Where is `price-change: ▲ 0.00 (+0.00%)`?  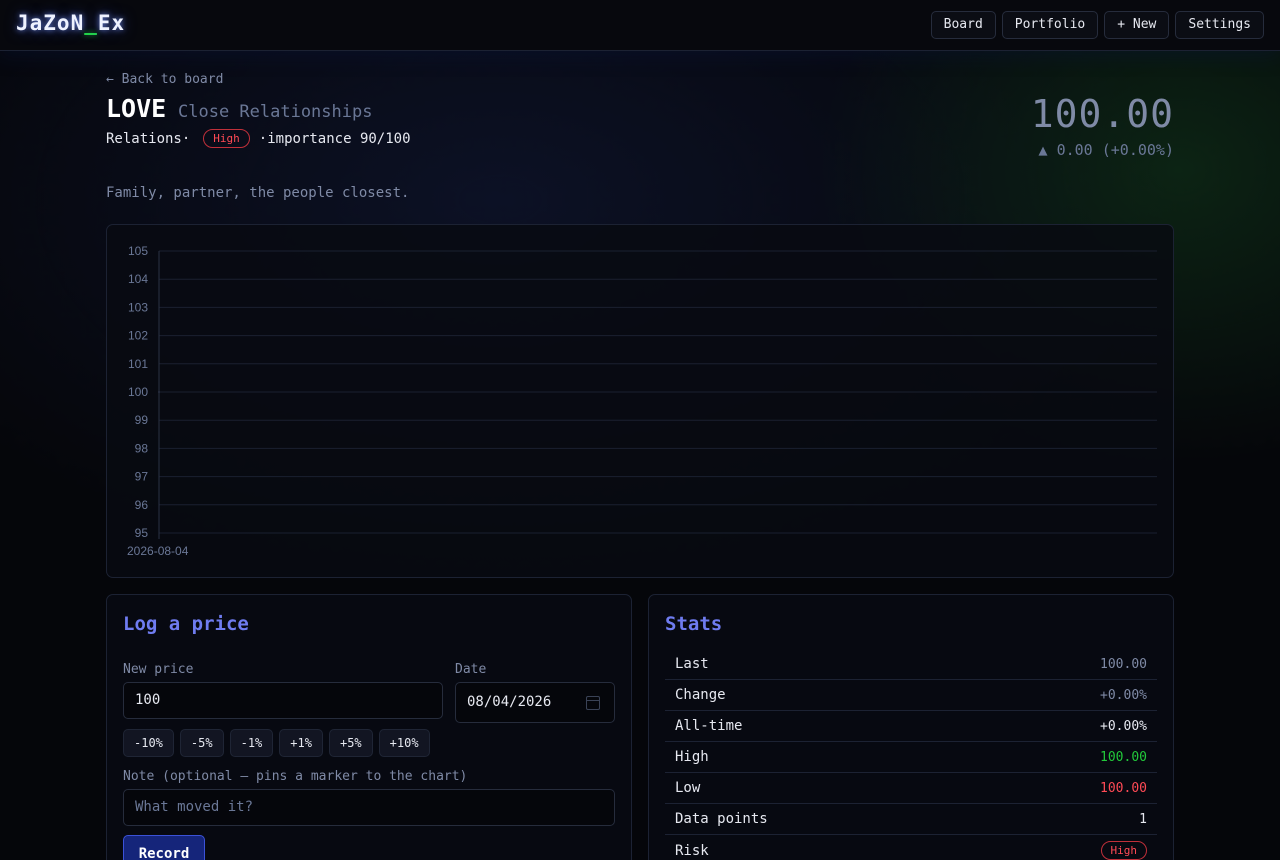 price-change: ▲ 0.00 (+0.00%) is located at coordinates (1106, 150).